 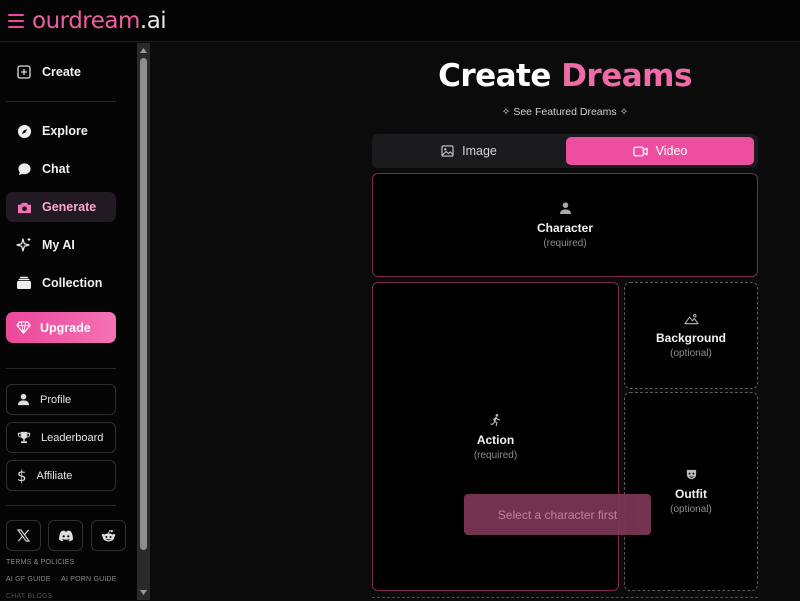 I want to click on menu-icon, so click(x=16, y=20).